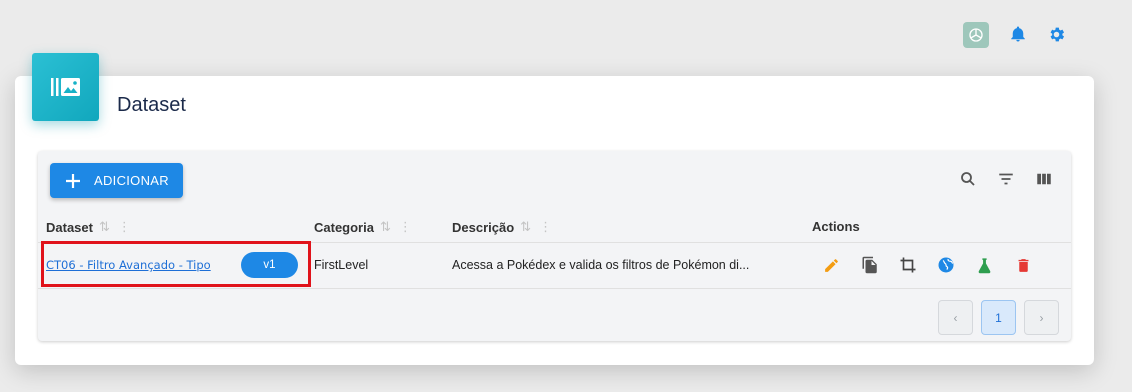 This screenshot has width=1132, height=392. I want to click on page-1-button: 1, so click(998, 317).